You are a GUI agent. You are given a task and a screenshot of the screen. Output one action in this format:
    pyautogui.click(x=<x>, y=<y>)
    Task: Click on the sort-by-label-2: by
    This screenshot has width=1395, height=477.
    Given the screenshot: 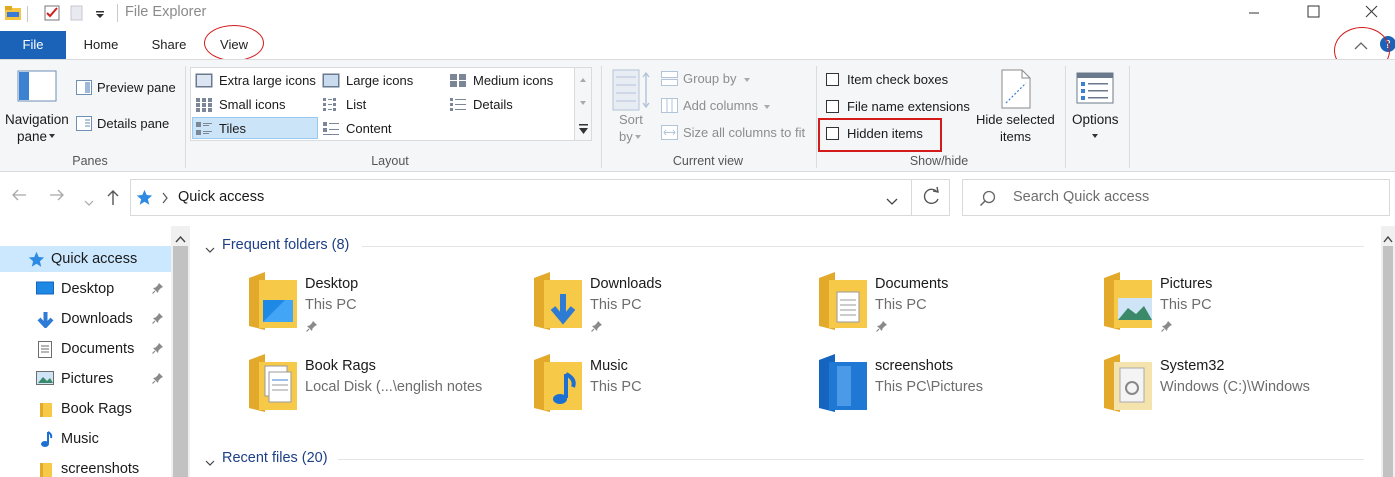 What is the action you would take?
    pyautogui.click(x=626, y=136)
    